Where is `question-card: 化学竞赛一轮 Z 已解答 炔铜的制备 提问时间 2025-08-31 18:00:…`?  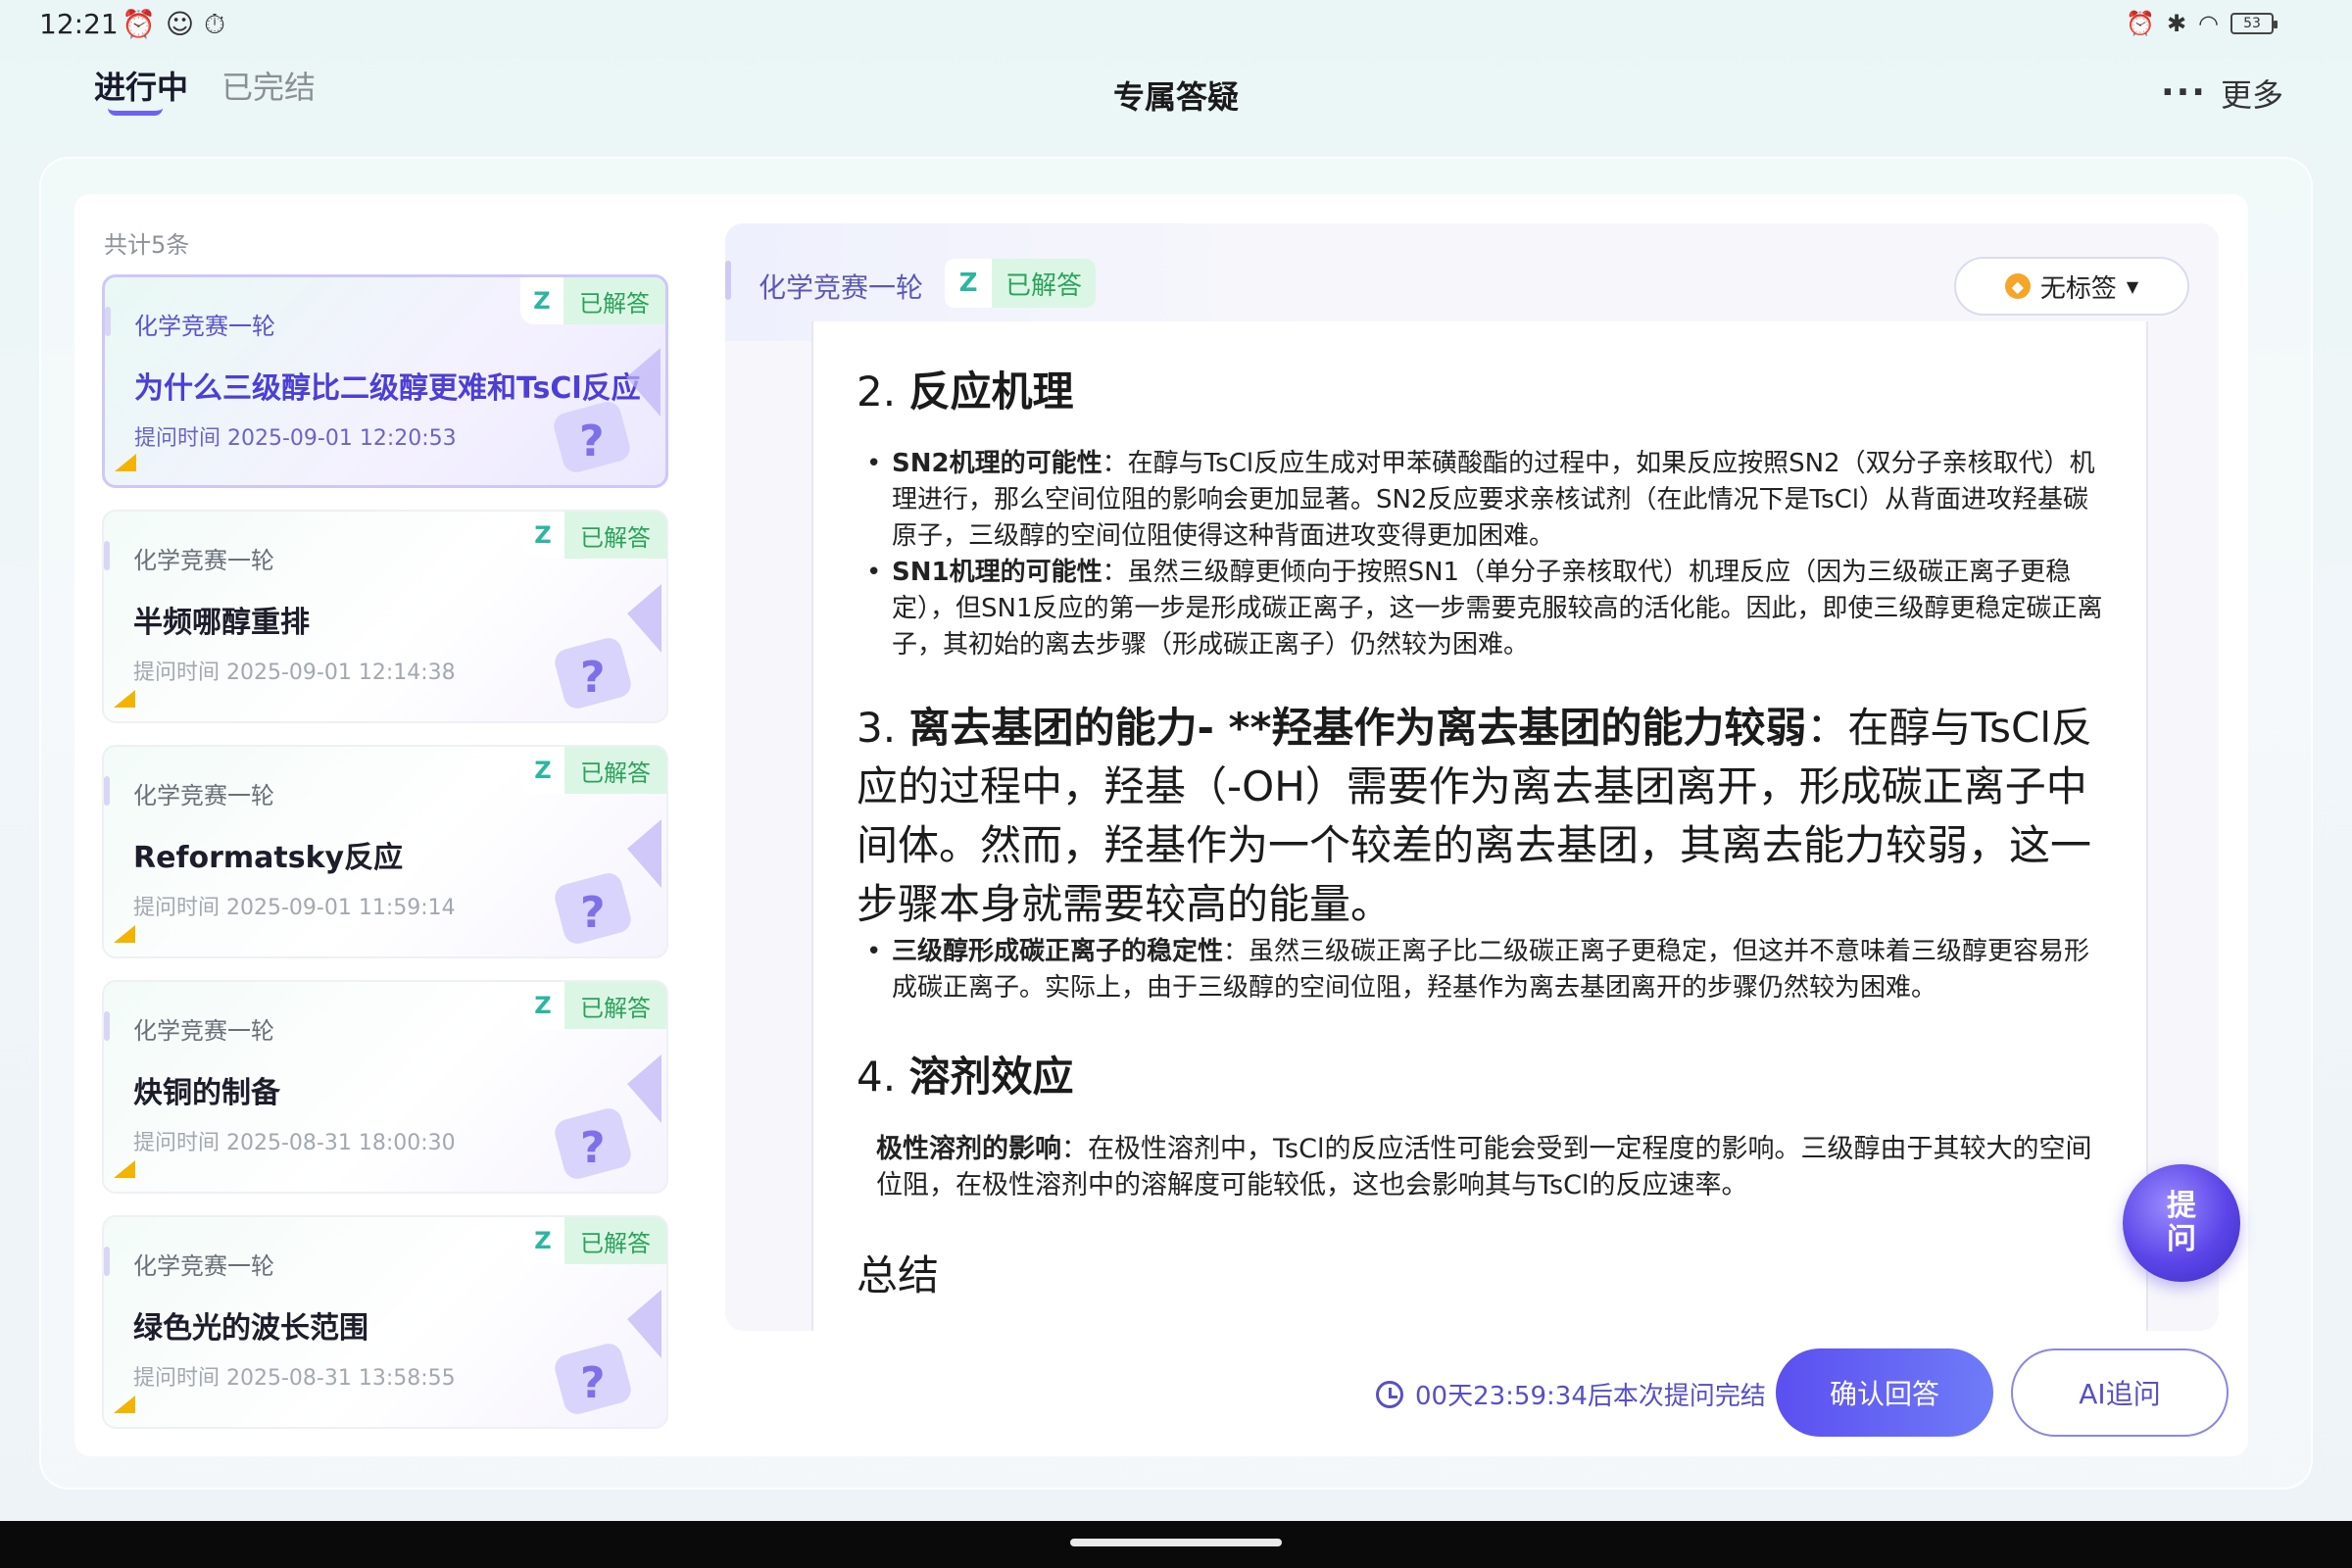 question-card: 化学竞赛一轮 Z 已解答 炔铜的制备 提问时间 2025-08-31 18:00:… is located at coordinates (385, 1087).